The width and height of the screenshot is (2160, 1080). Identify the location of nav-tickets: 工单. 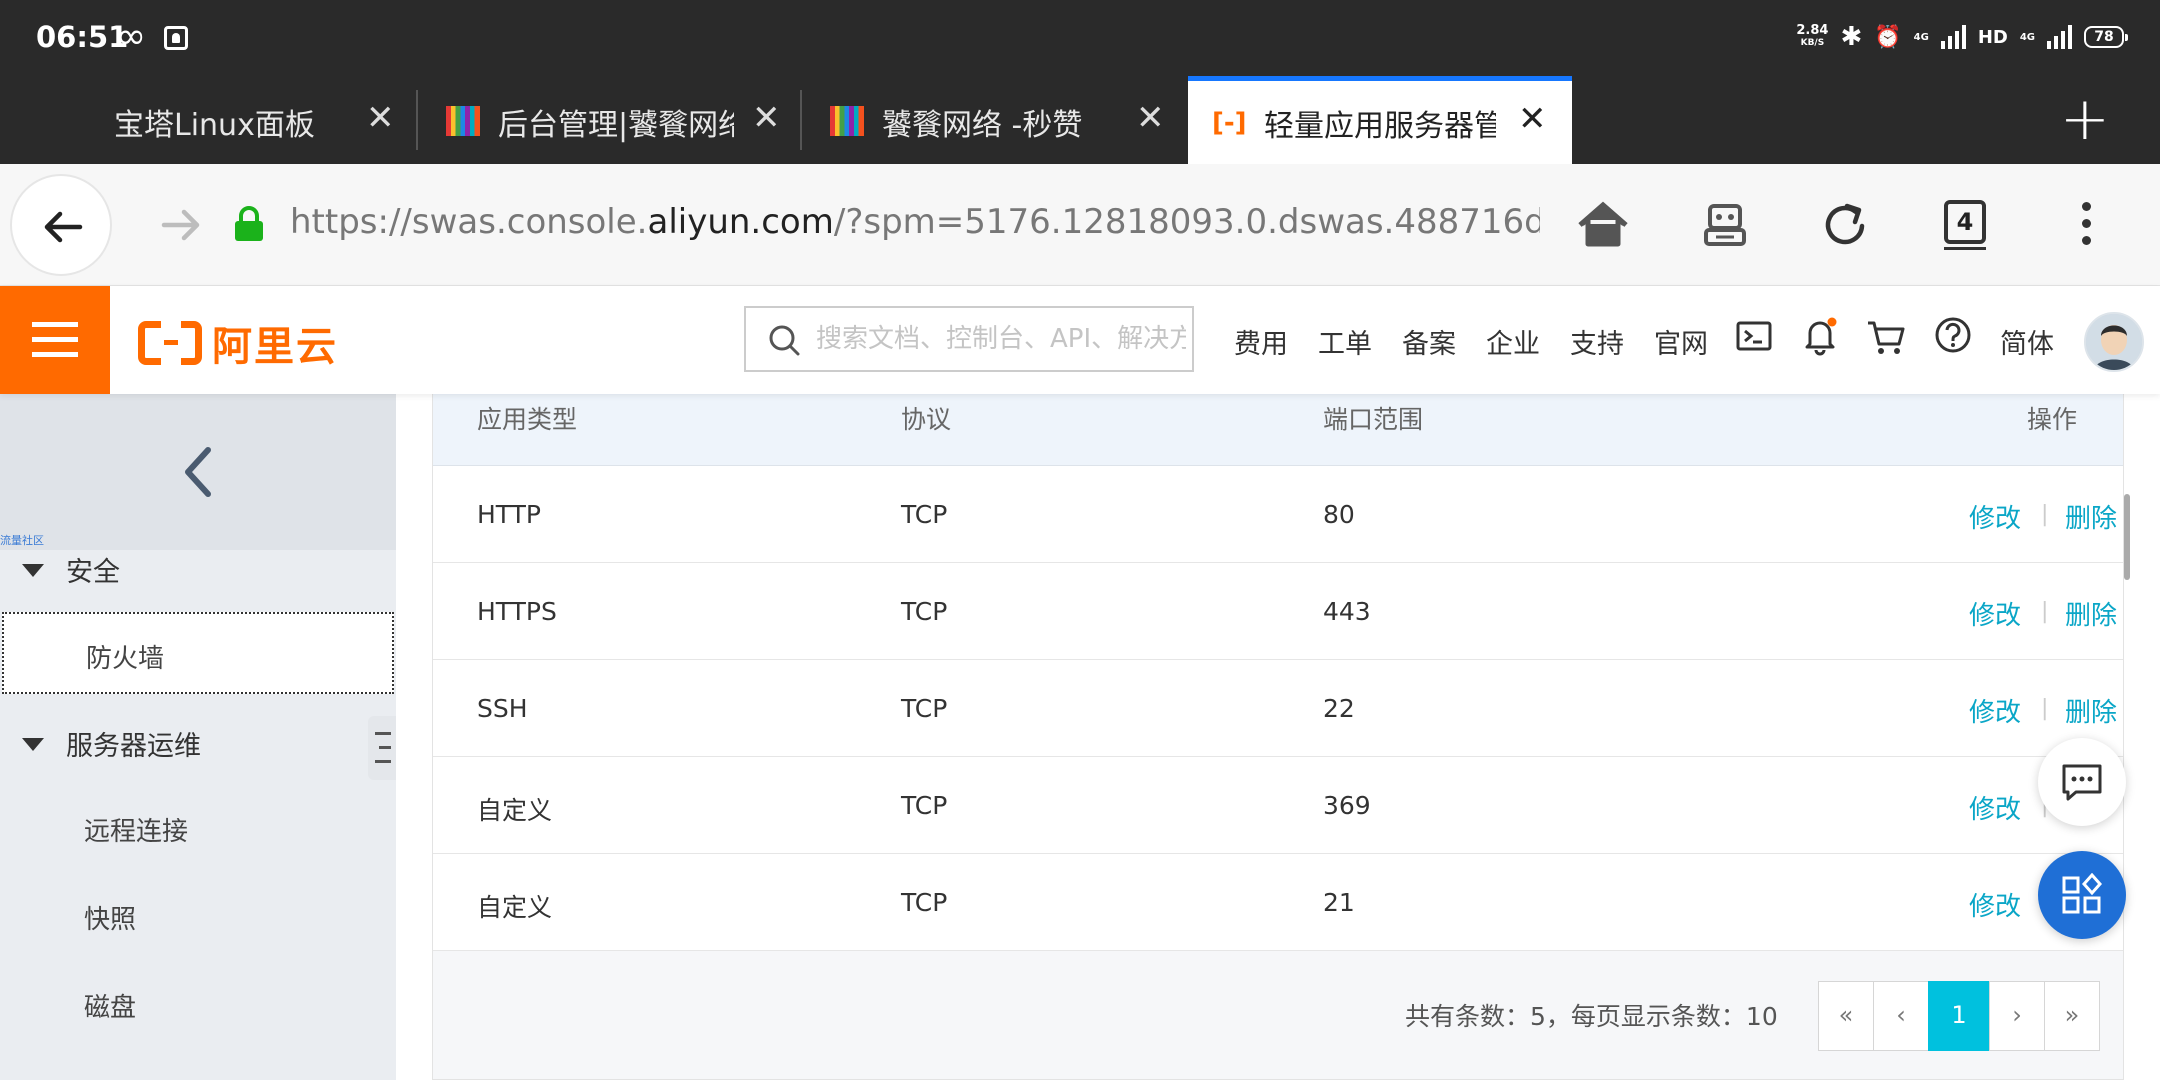
(1345, 341).